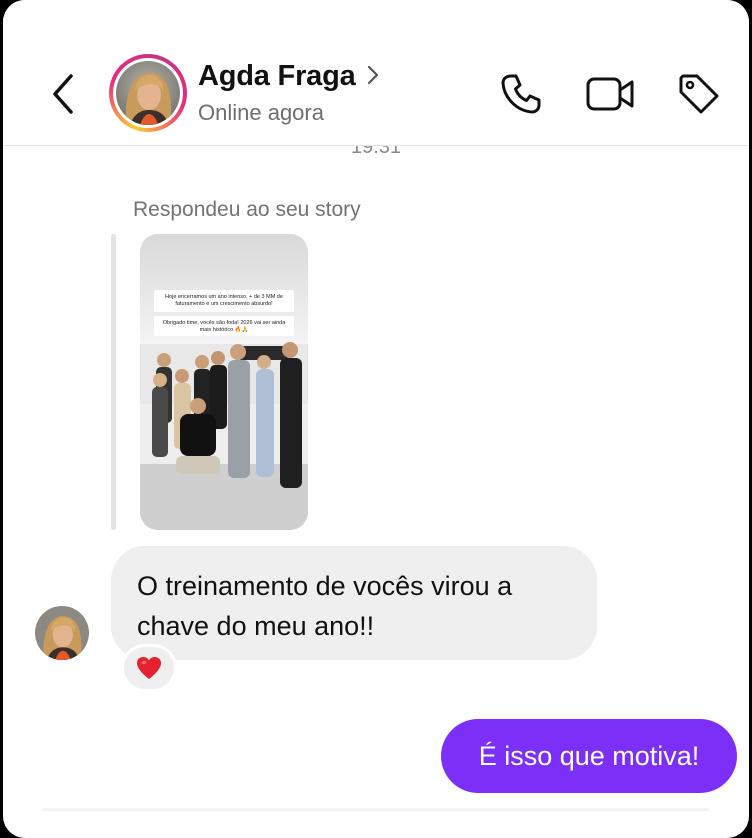 The image size is (752, 838). I want to click on chevron-left-icon, so click(63, 94).